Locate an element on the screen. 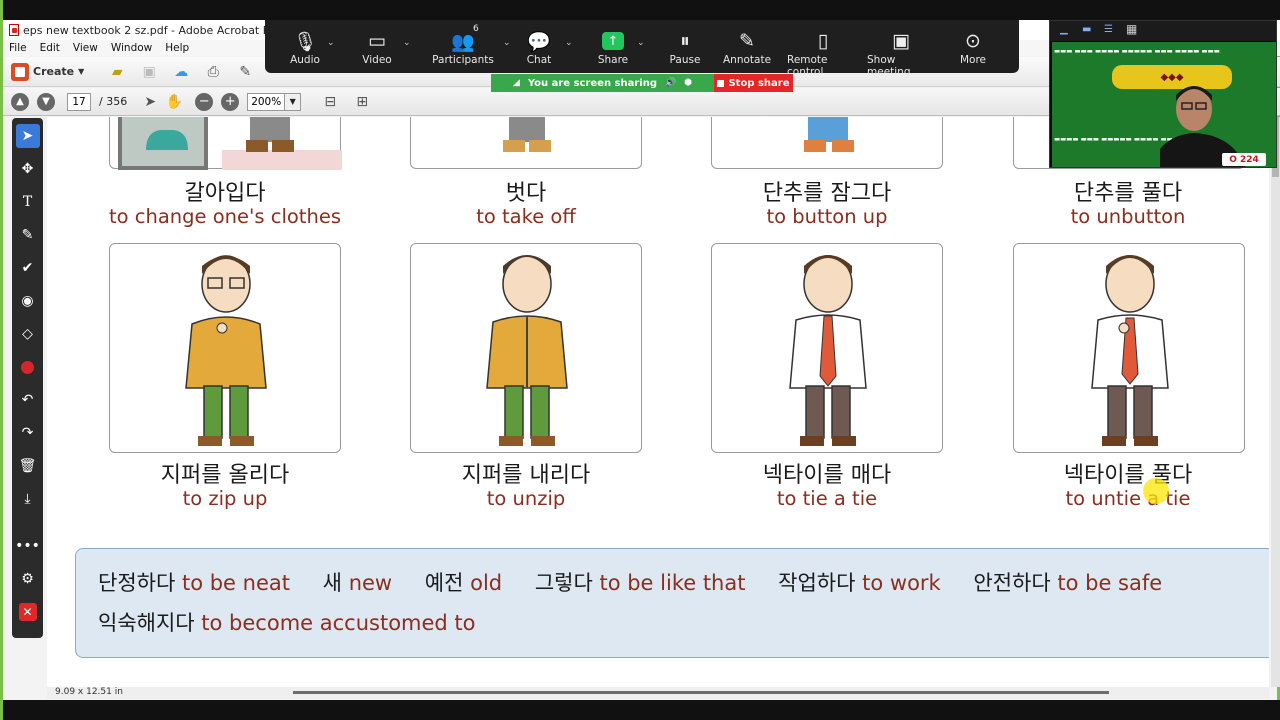  vocab-korean: 벗다 is located at coordinates (526, 193).